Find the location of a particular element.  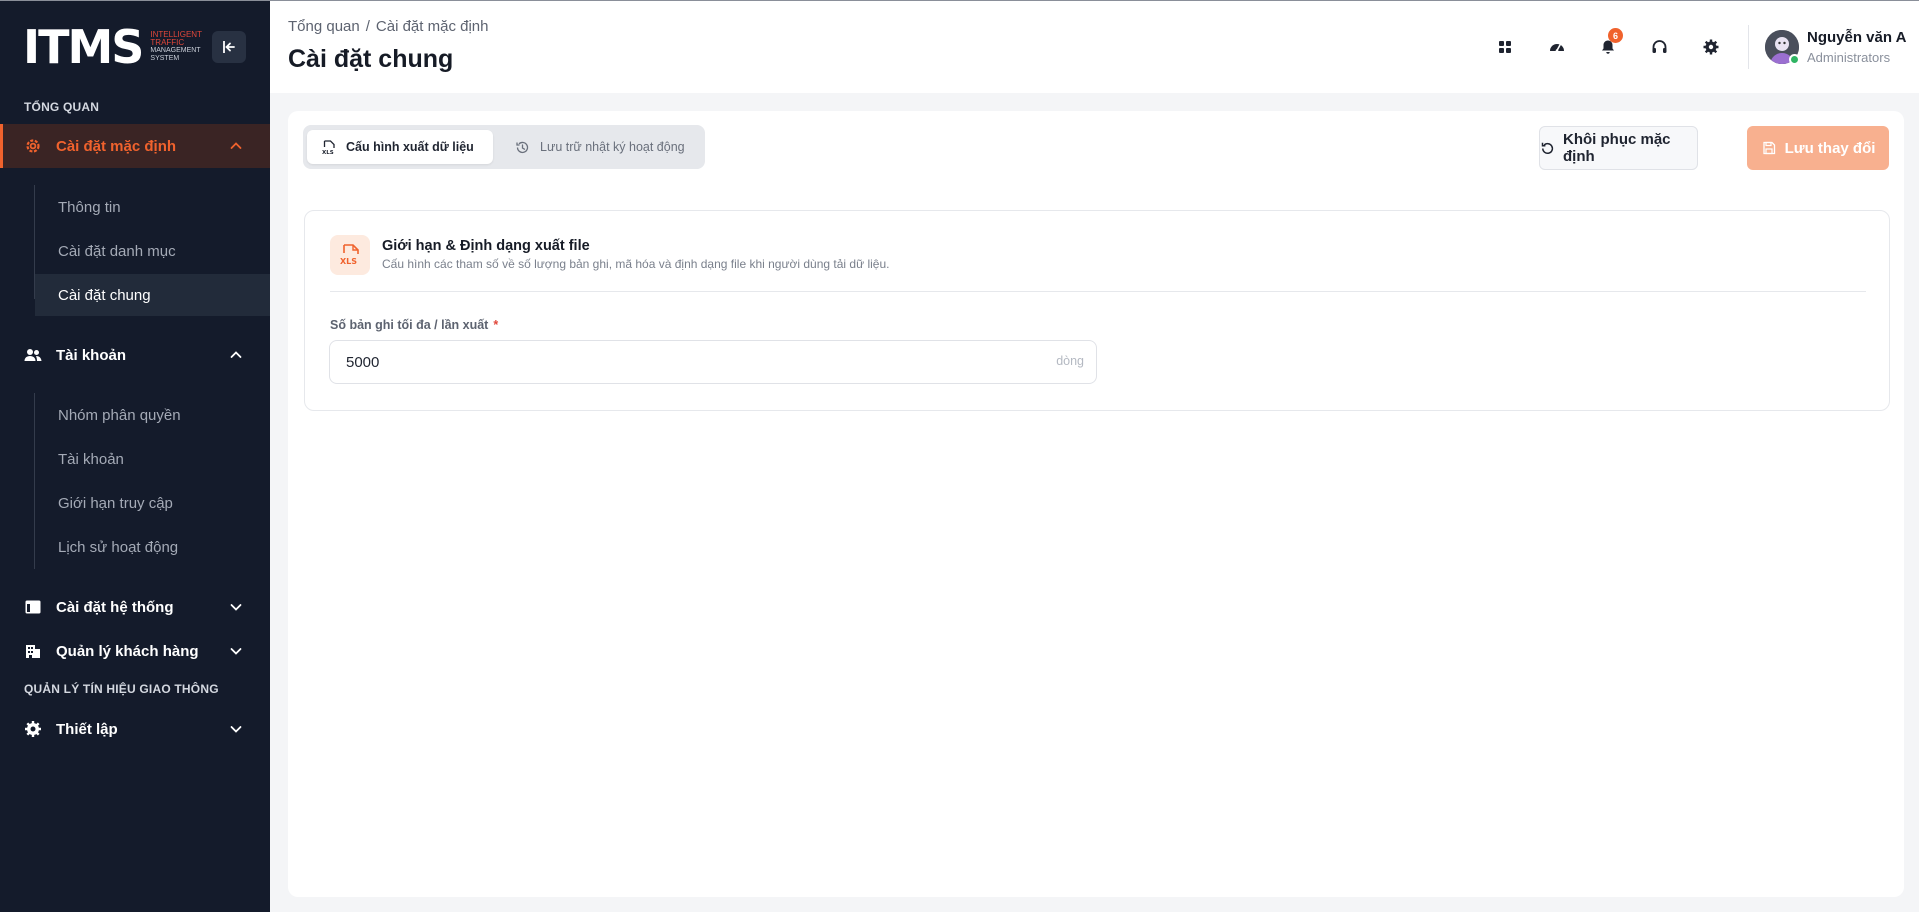

restore-defaults-button: Khôi phục mặc định is located at coordinates (1618, 148).